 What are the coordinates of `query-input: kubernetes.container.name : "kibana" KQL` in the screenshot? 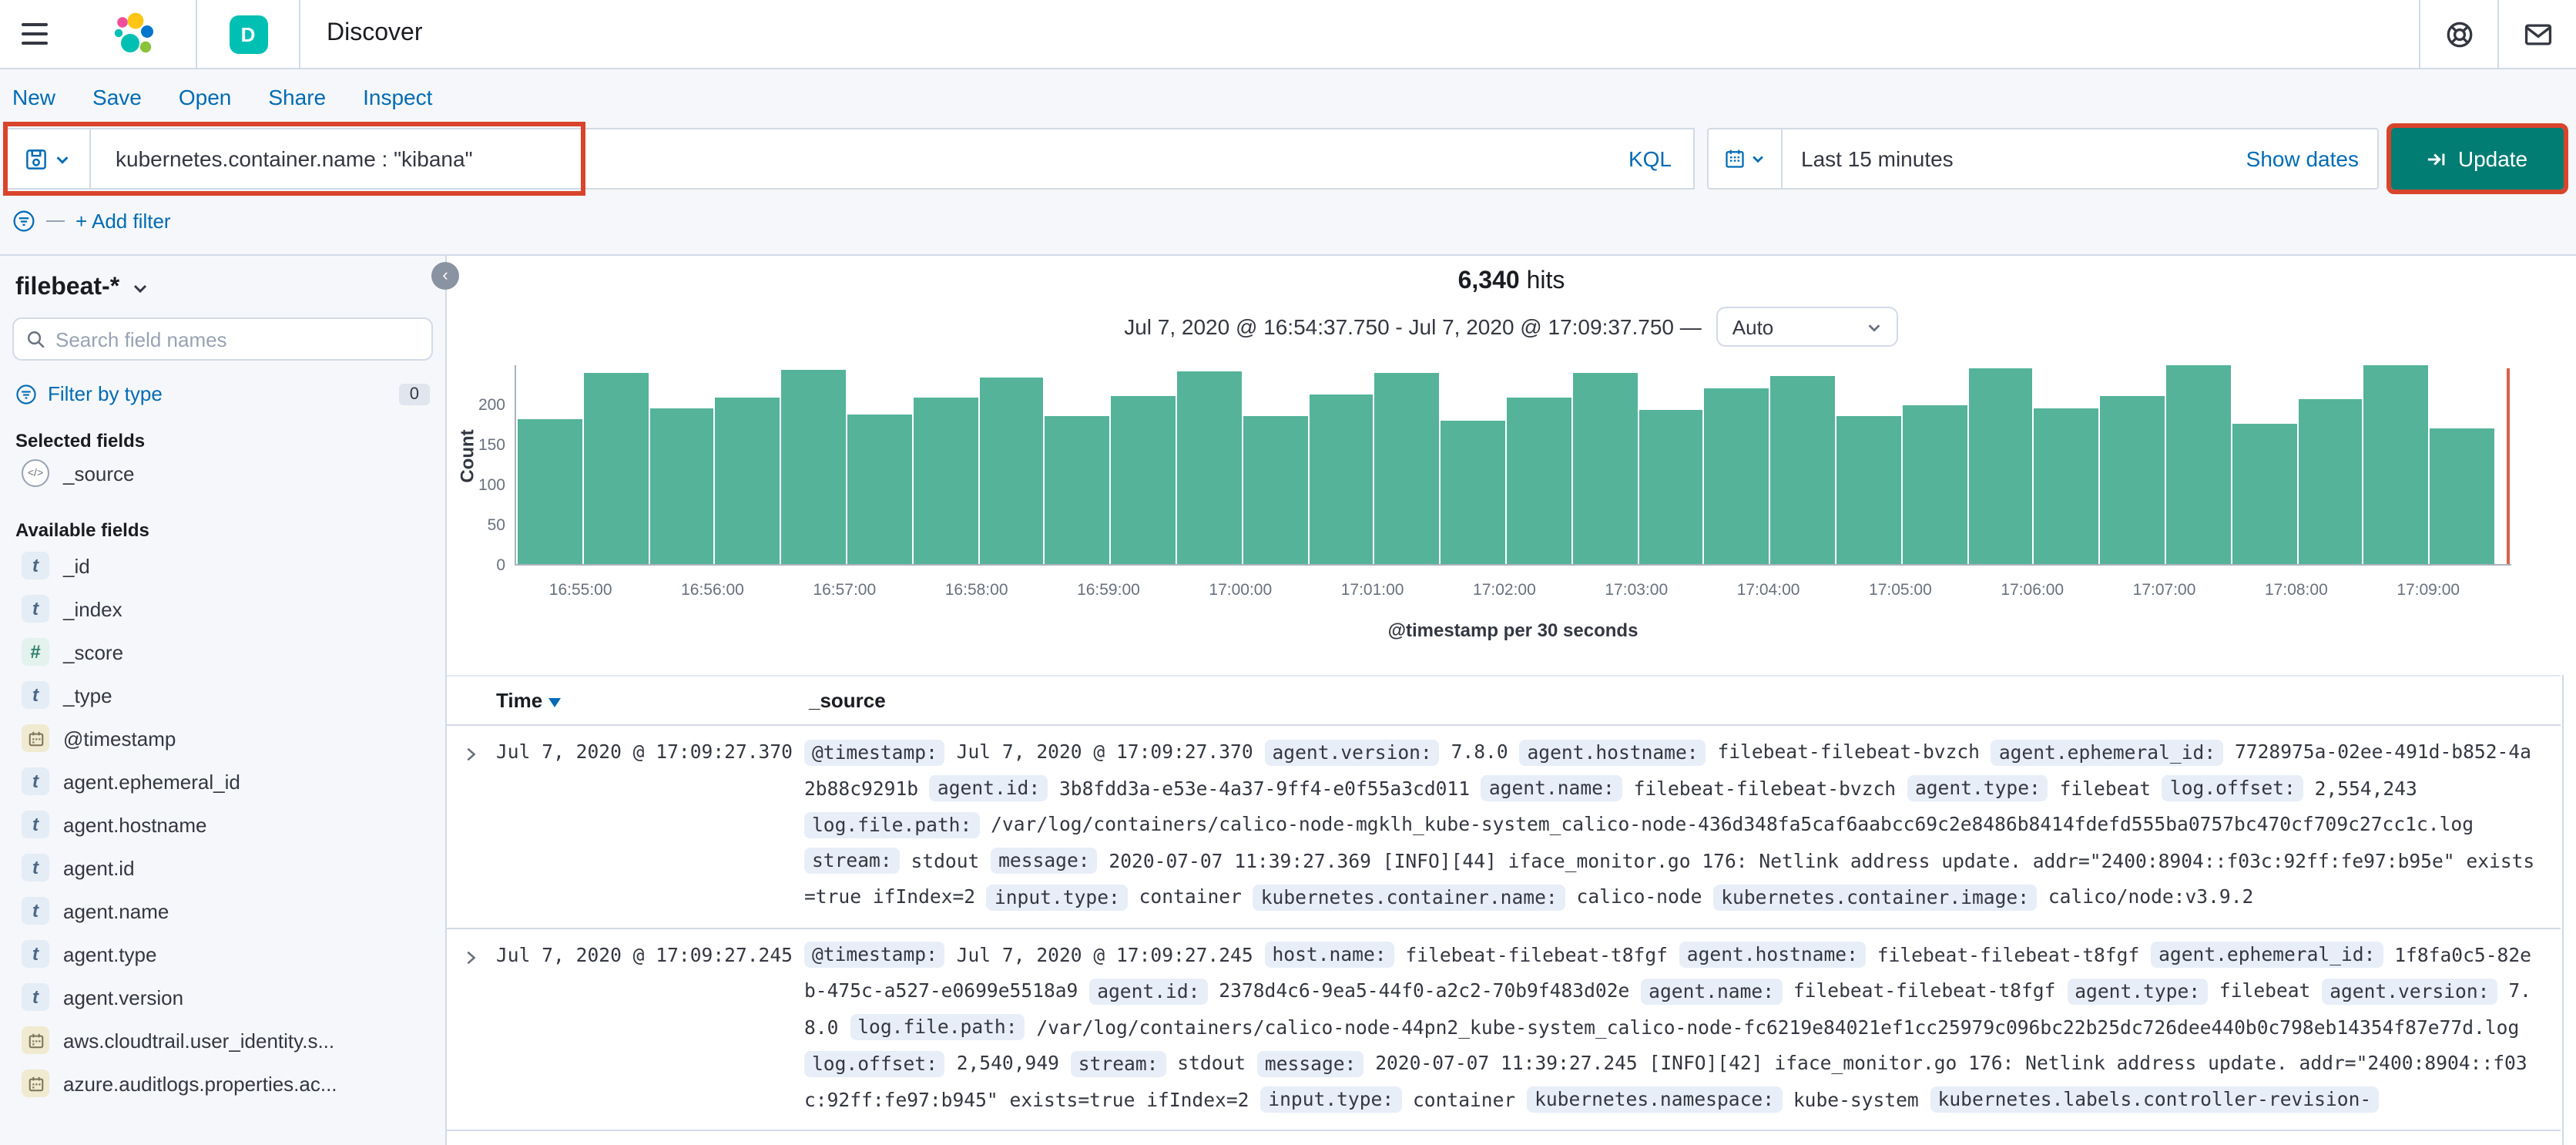 It's located at (892, 159).